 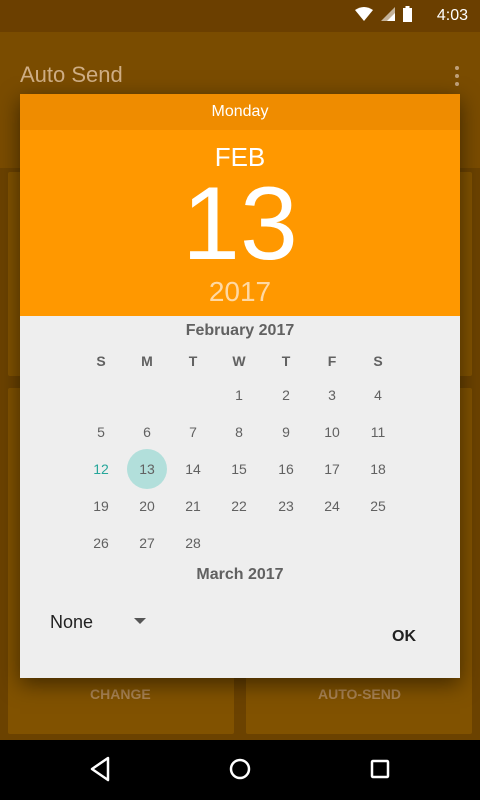 I want to click on calendar-day: 25, so click(x=378, y=506).